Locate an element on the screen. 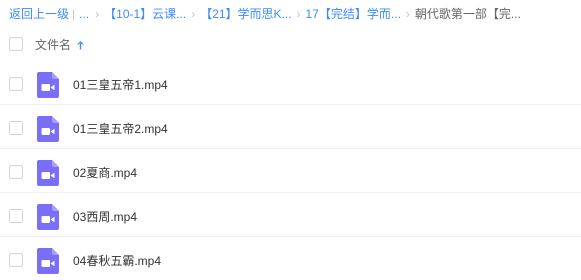 The height and width of the screenshot is (280, 581). file-name: 04春秋五霸.mp4 is located at coordinates (117, 261).